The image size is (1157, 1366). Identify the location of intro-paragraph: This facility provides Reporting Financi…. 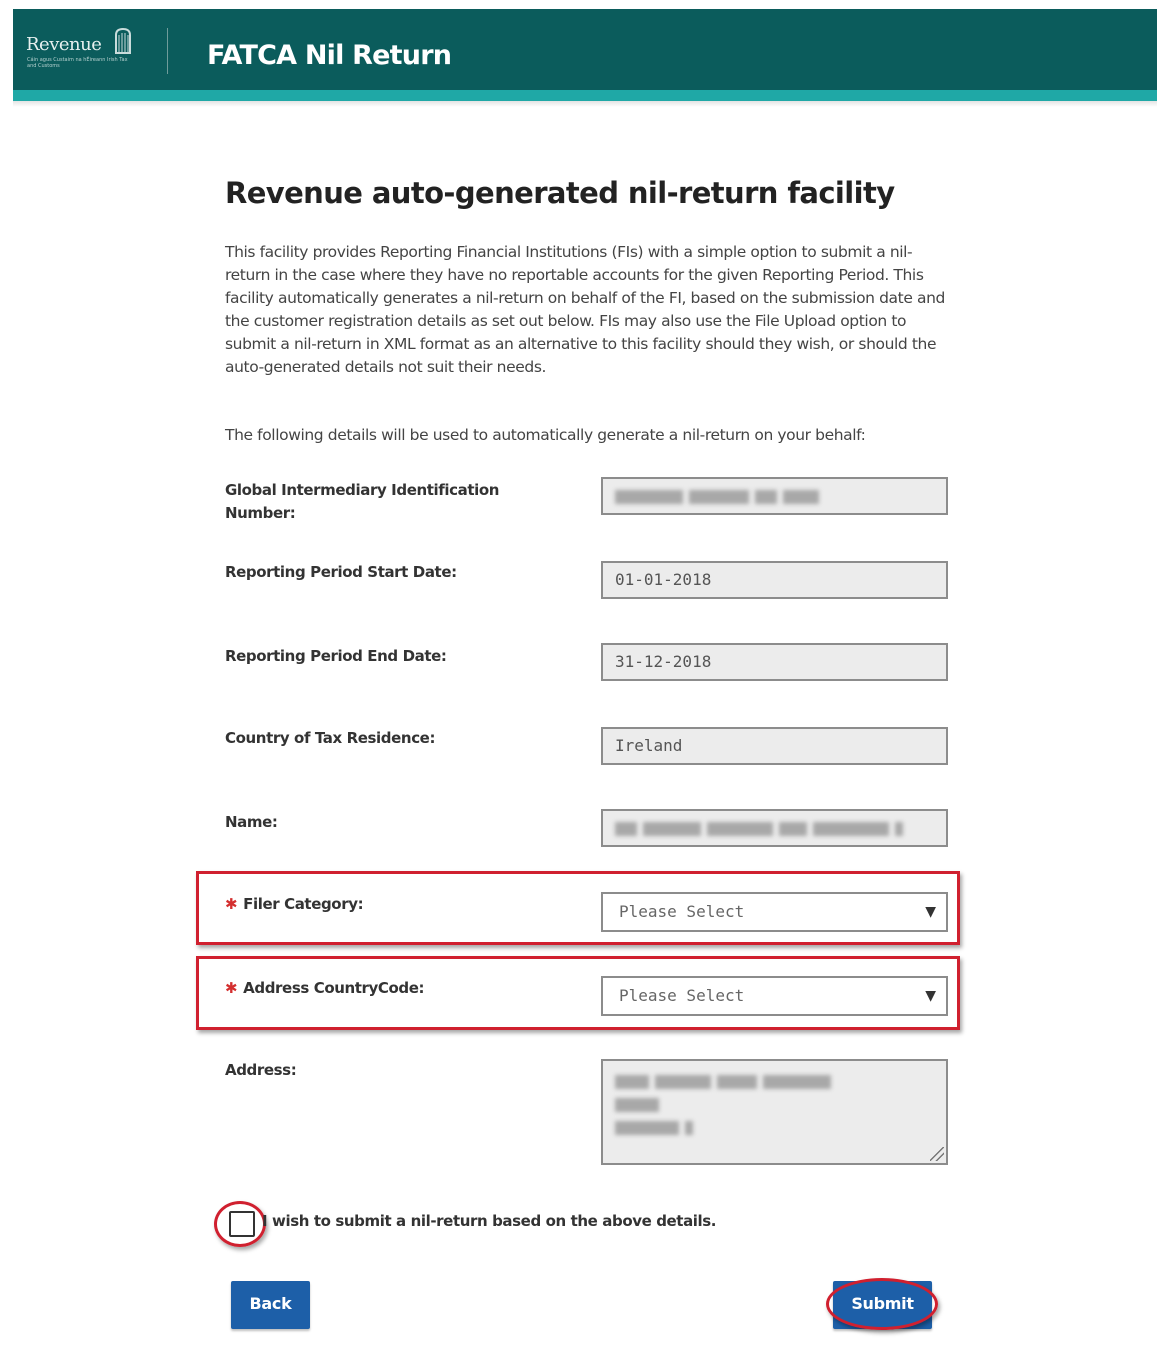
(585, 309).